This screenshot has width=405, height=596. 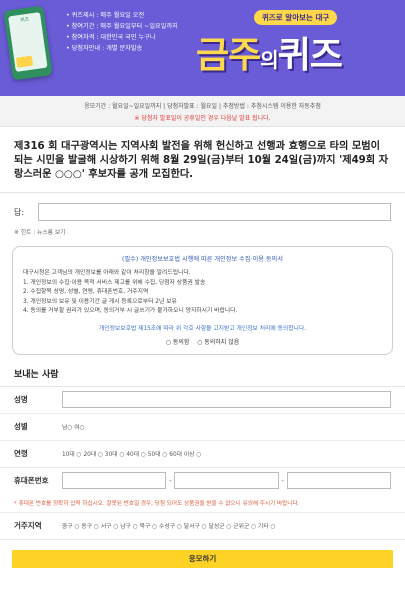 What do you see at coordinates (202, 118) in the screenshot?
I see `info-holiday-notice: ※ 당첨자 발표일이 공휴일인 경우 다음날 발표 됩니다.` at bounding box center [202, 118].